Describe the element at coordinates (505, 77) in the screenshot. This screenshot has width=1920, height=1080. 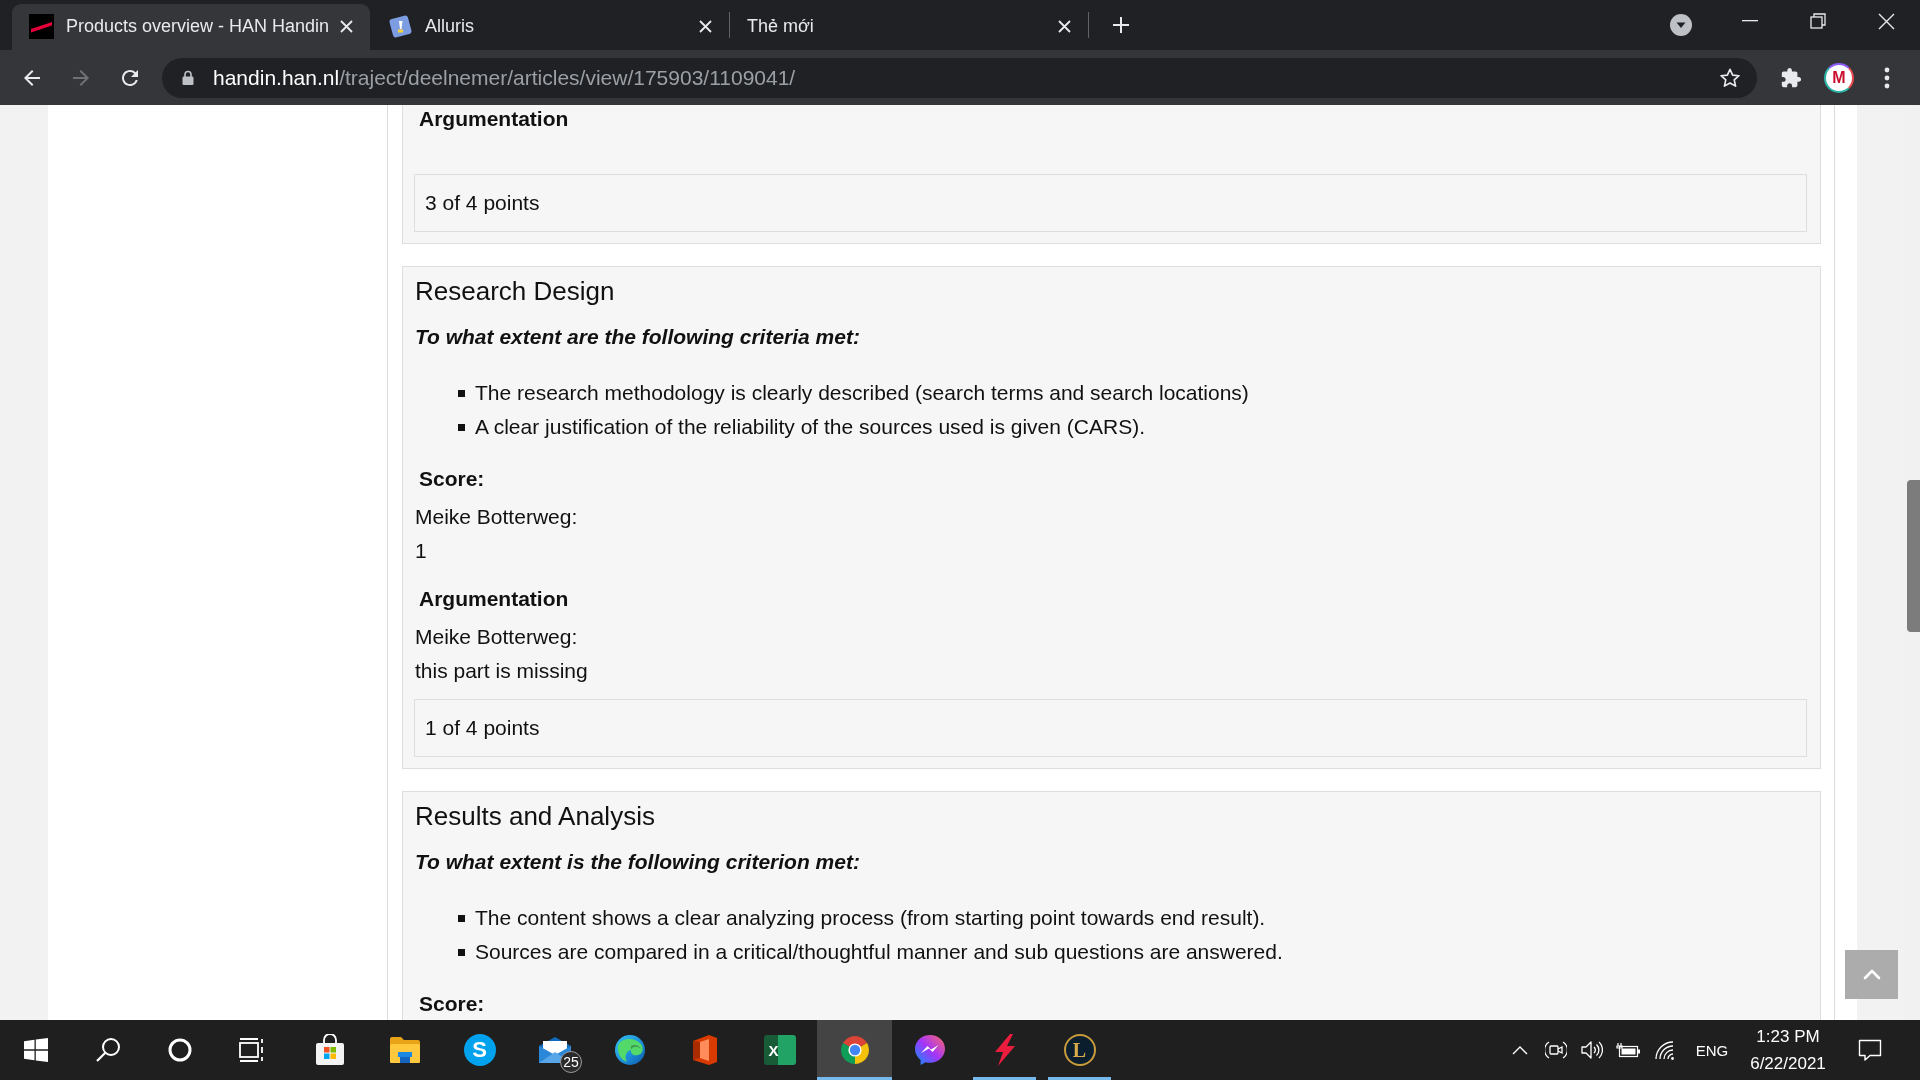
I see `url-text: handin.han.nl/traject/deelnemer/articles/view/175903/1109041/` at that location.